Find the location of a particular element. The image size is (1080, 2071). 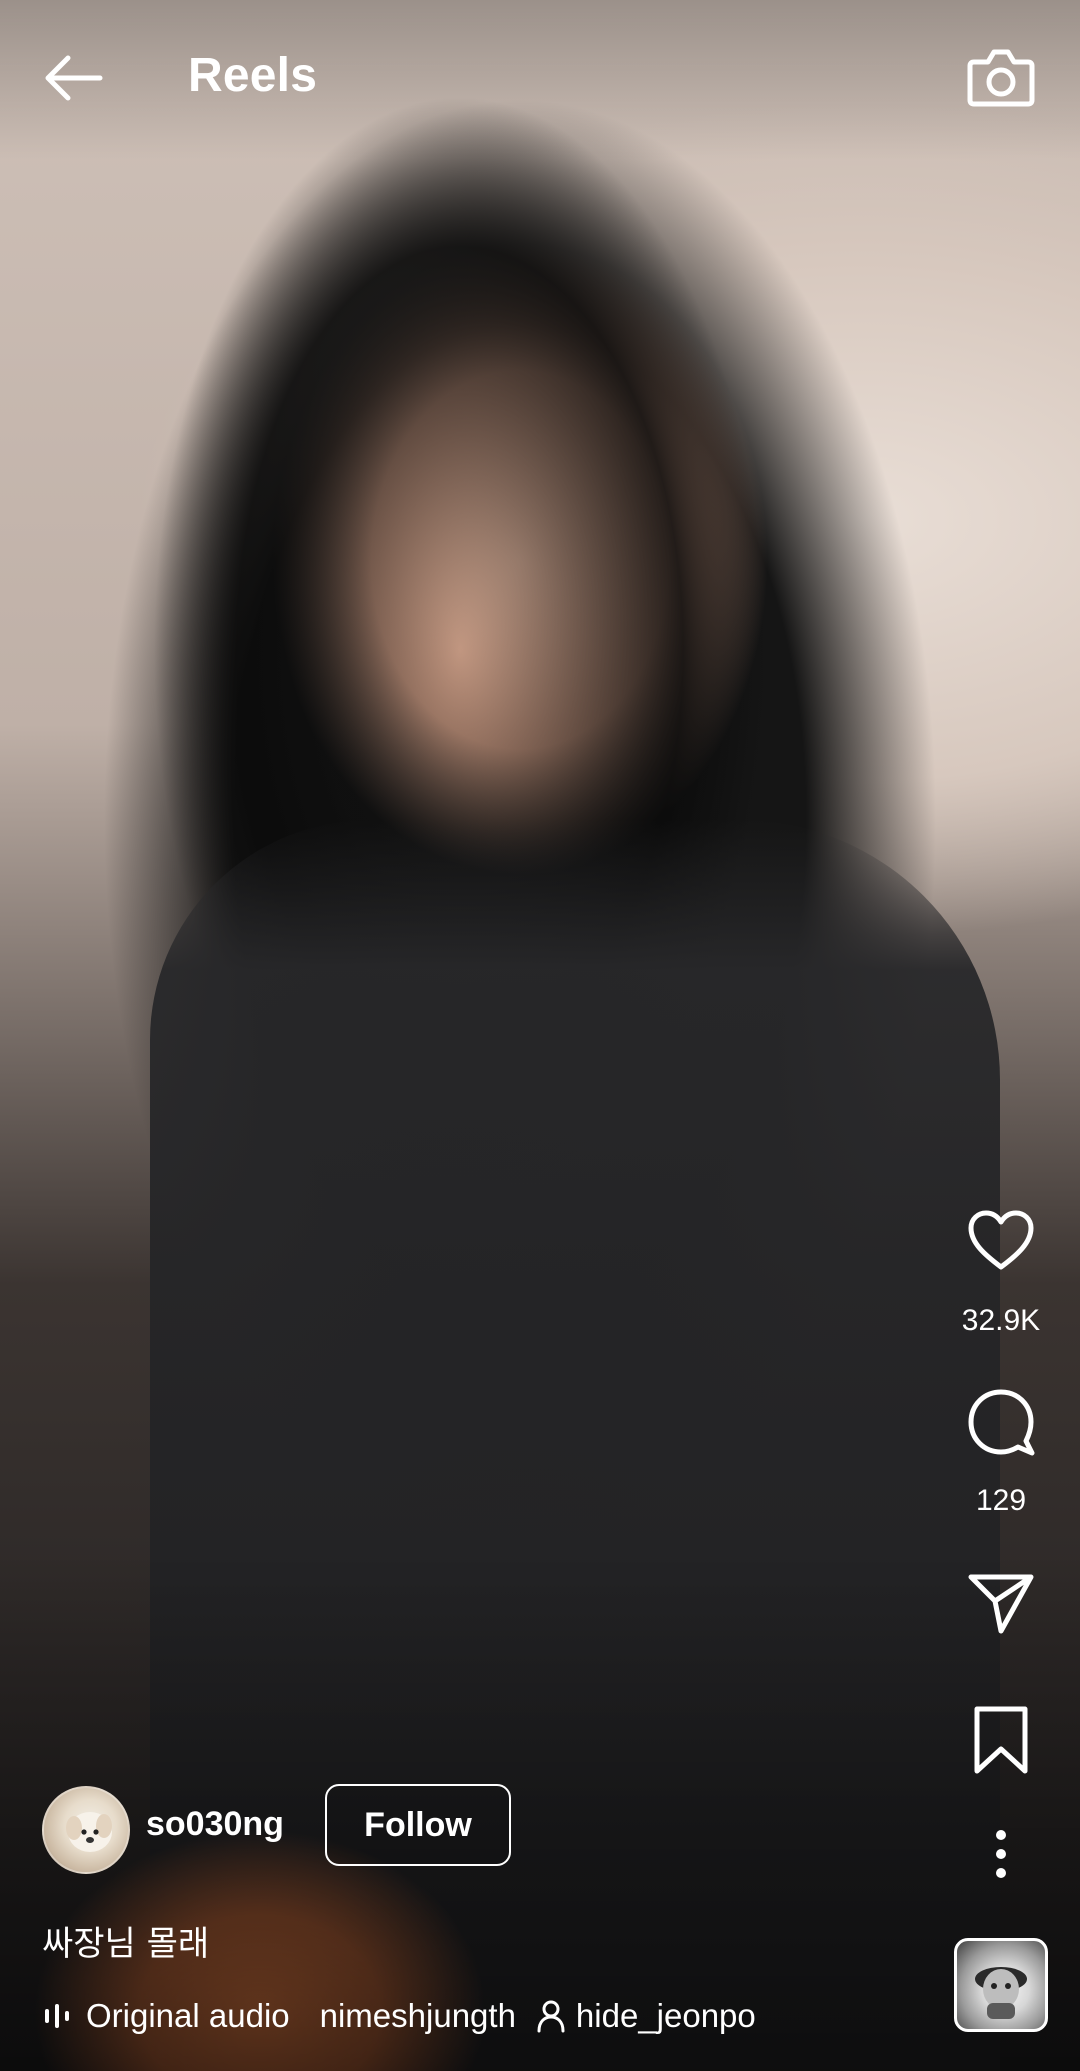

comment-icon is located at coordinates (1001, 1422).